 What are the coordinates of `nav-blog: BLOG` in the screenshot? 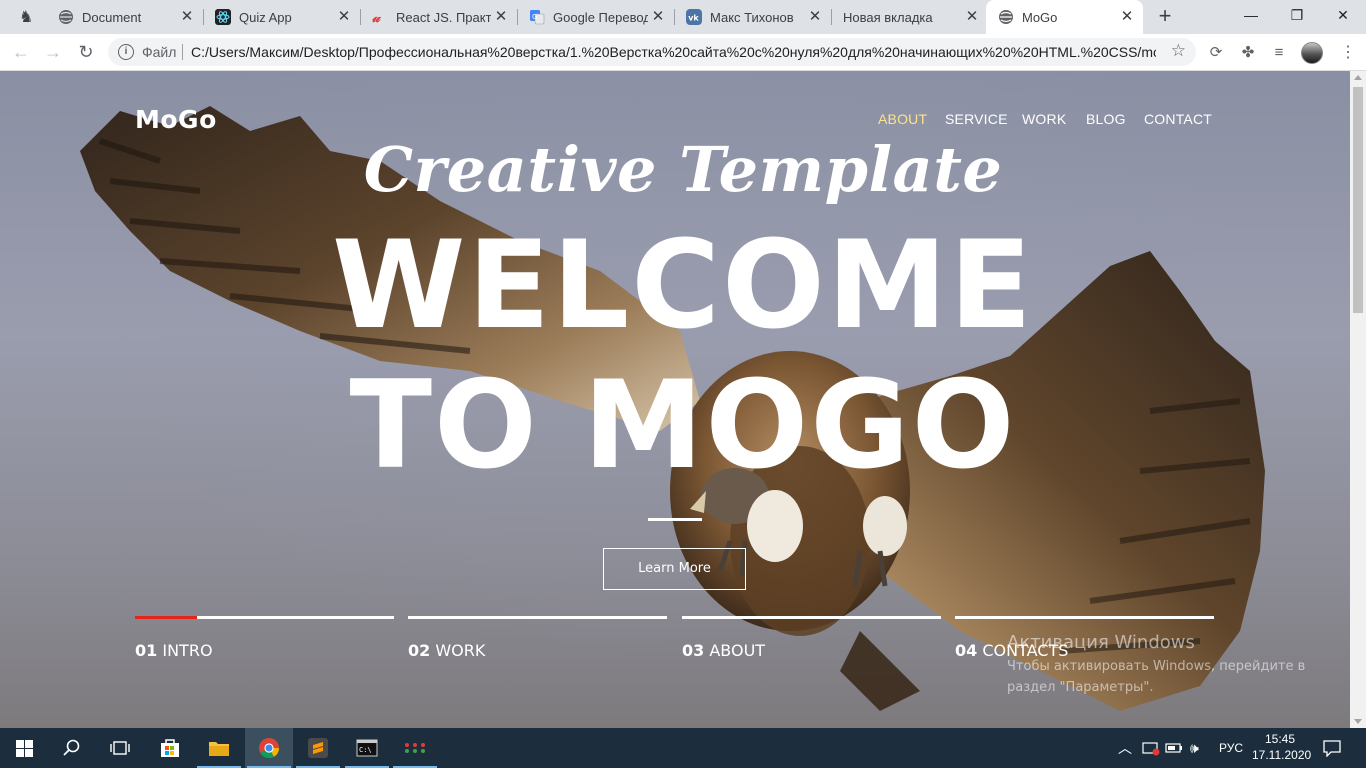 It's located at (1106, 120).